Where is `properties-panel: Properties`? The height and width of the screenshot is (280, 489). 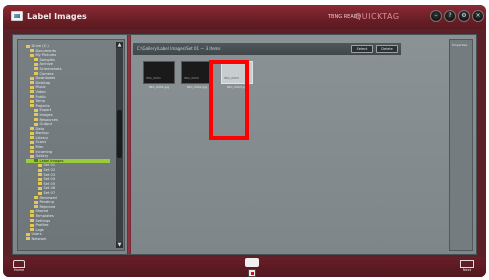
properties-panel: Properties is located at coordinates (461, 145).